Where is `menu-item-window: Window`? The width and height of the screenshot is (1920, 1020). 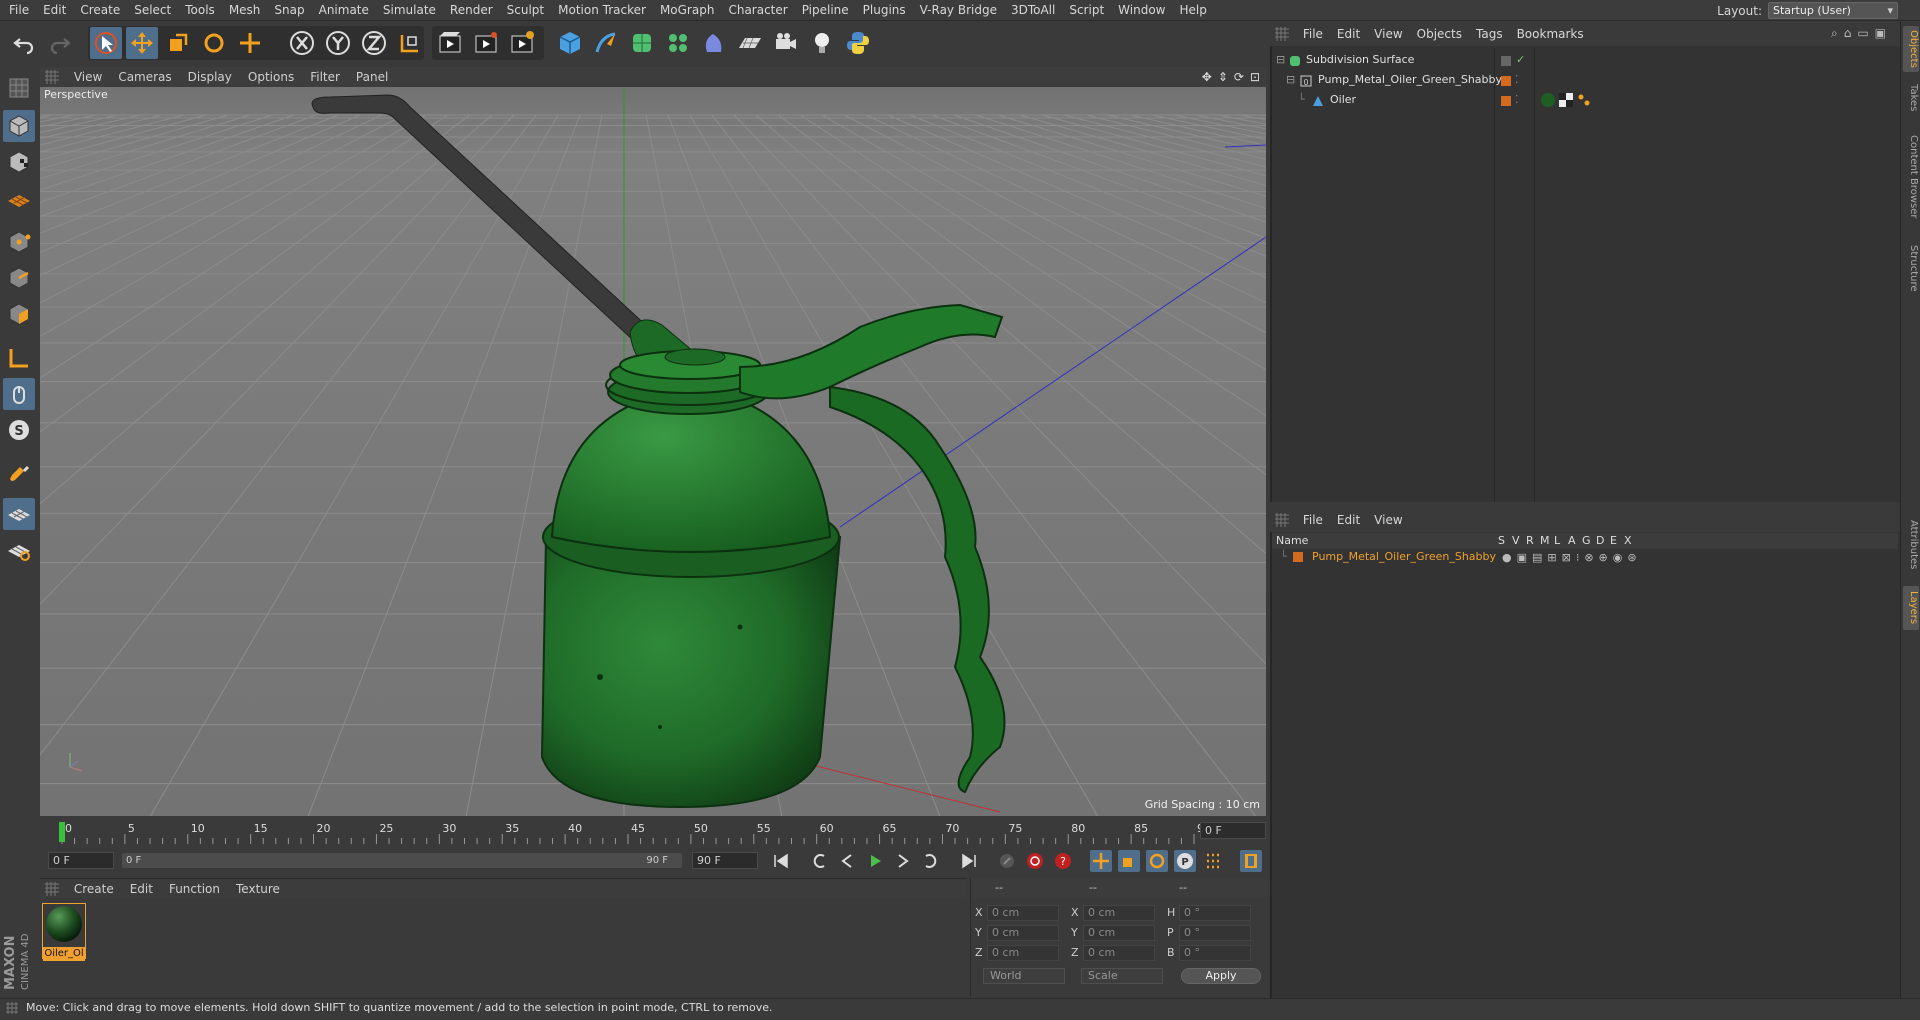
menu-item-window: Window is located at coordinates (1141, 10).